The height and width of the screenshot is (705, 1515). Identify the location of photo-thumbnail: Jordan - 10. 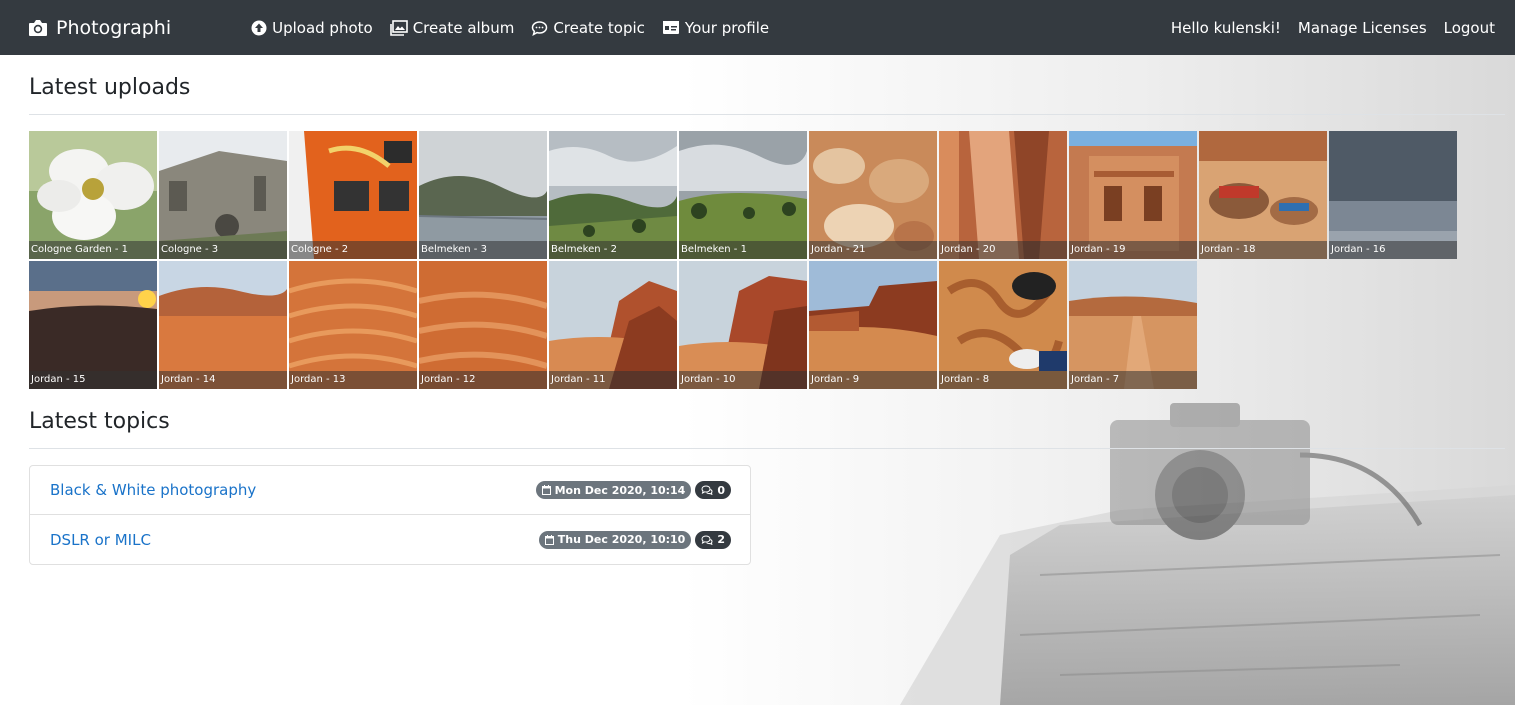
(743, 325).